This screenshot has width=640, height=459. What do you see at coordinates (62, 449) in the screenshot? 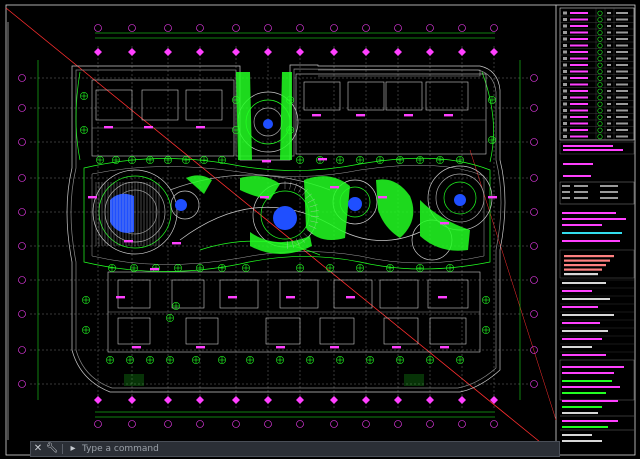
I see `command-separator` at bounding box center [62, 449].